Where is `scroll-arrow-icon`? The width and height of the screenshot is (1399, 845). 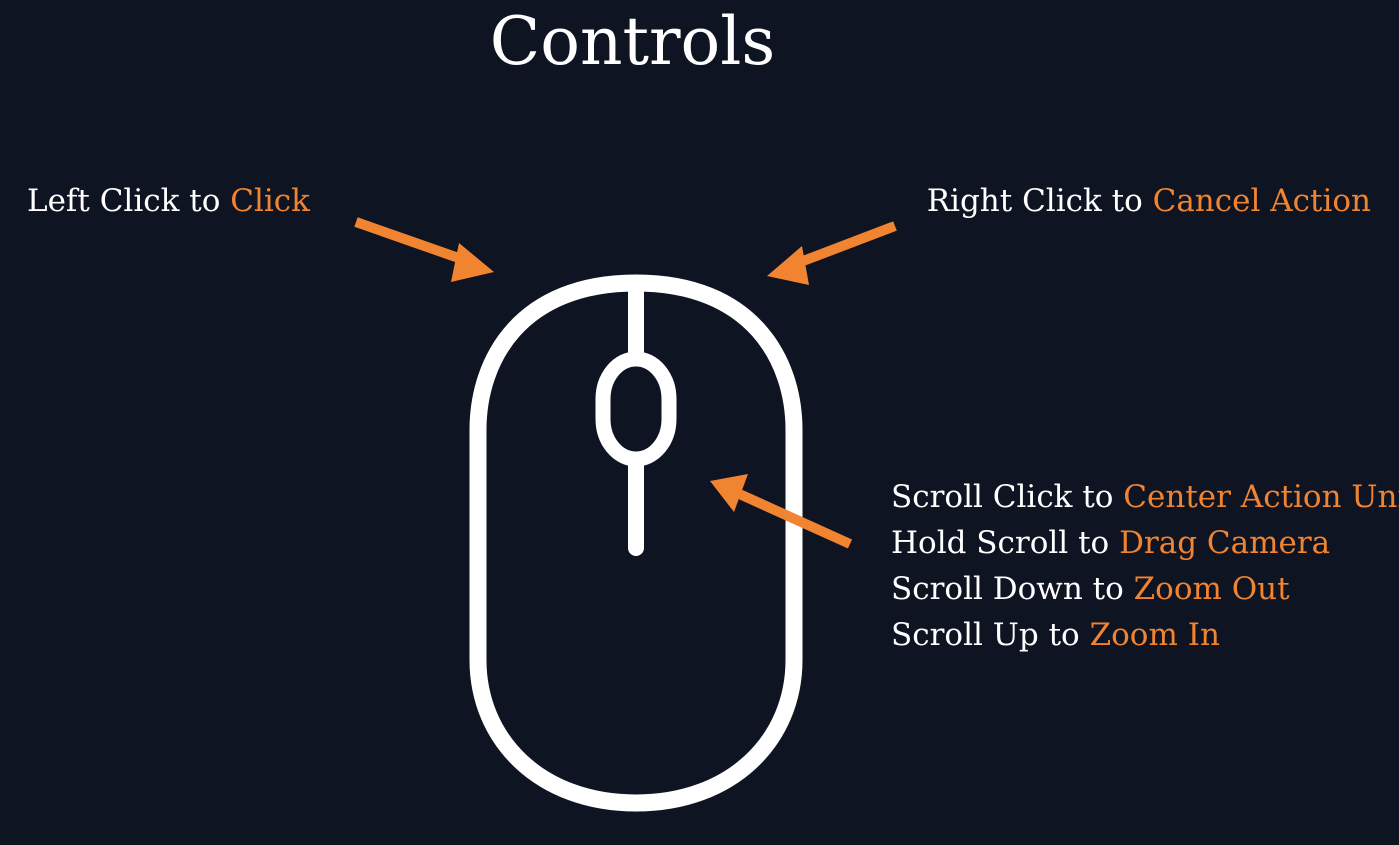 scroll-arrow-icon is located at coordinates (781, 511).